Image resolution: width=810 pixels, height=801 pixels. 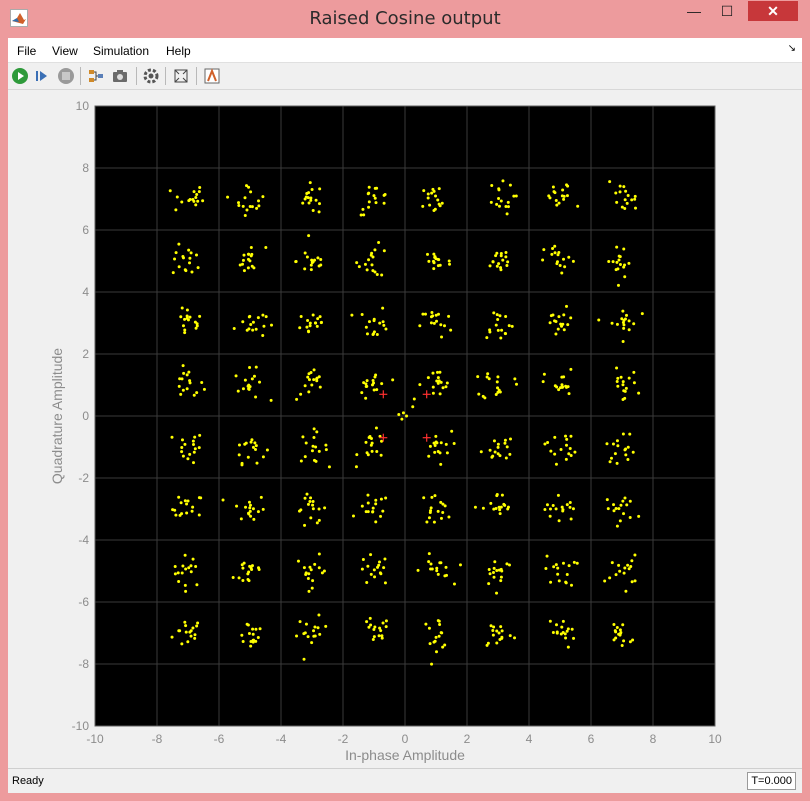 What do you see at coordinates (65, 51) in the screenshot?
I see `menu-view: View` at bounding box center [65, 51].